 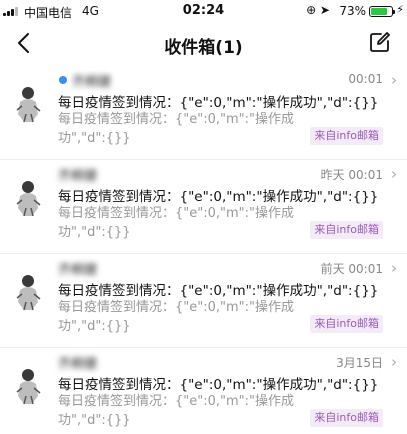 I want to click on mail-date: 昨天 00:01, so click(x=351, y=175).